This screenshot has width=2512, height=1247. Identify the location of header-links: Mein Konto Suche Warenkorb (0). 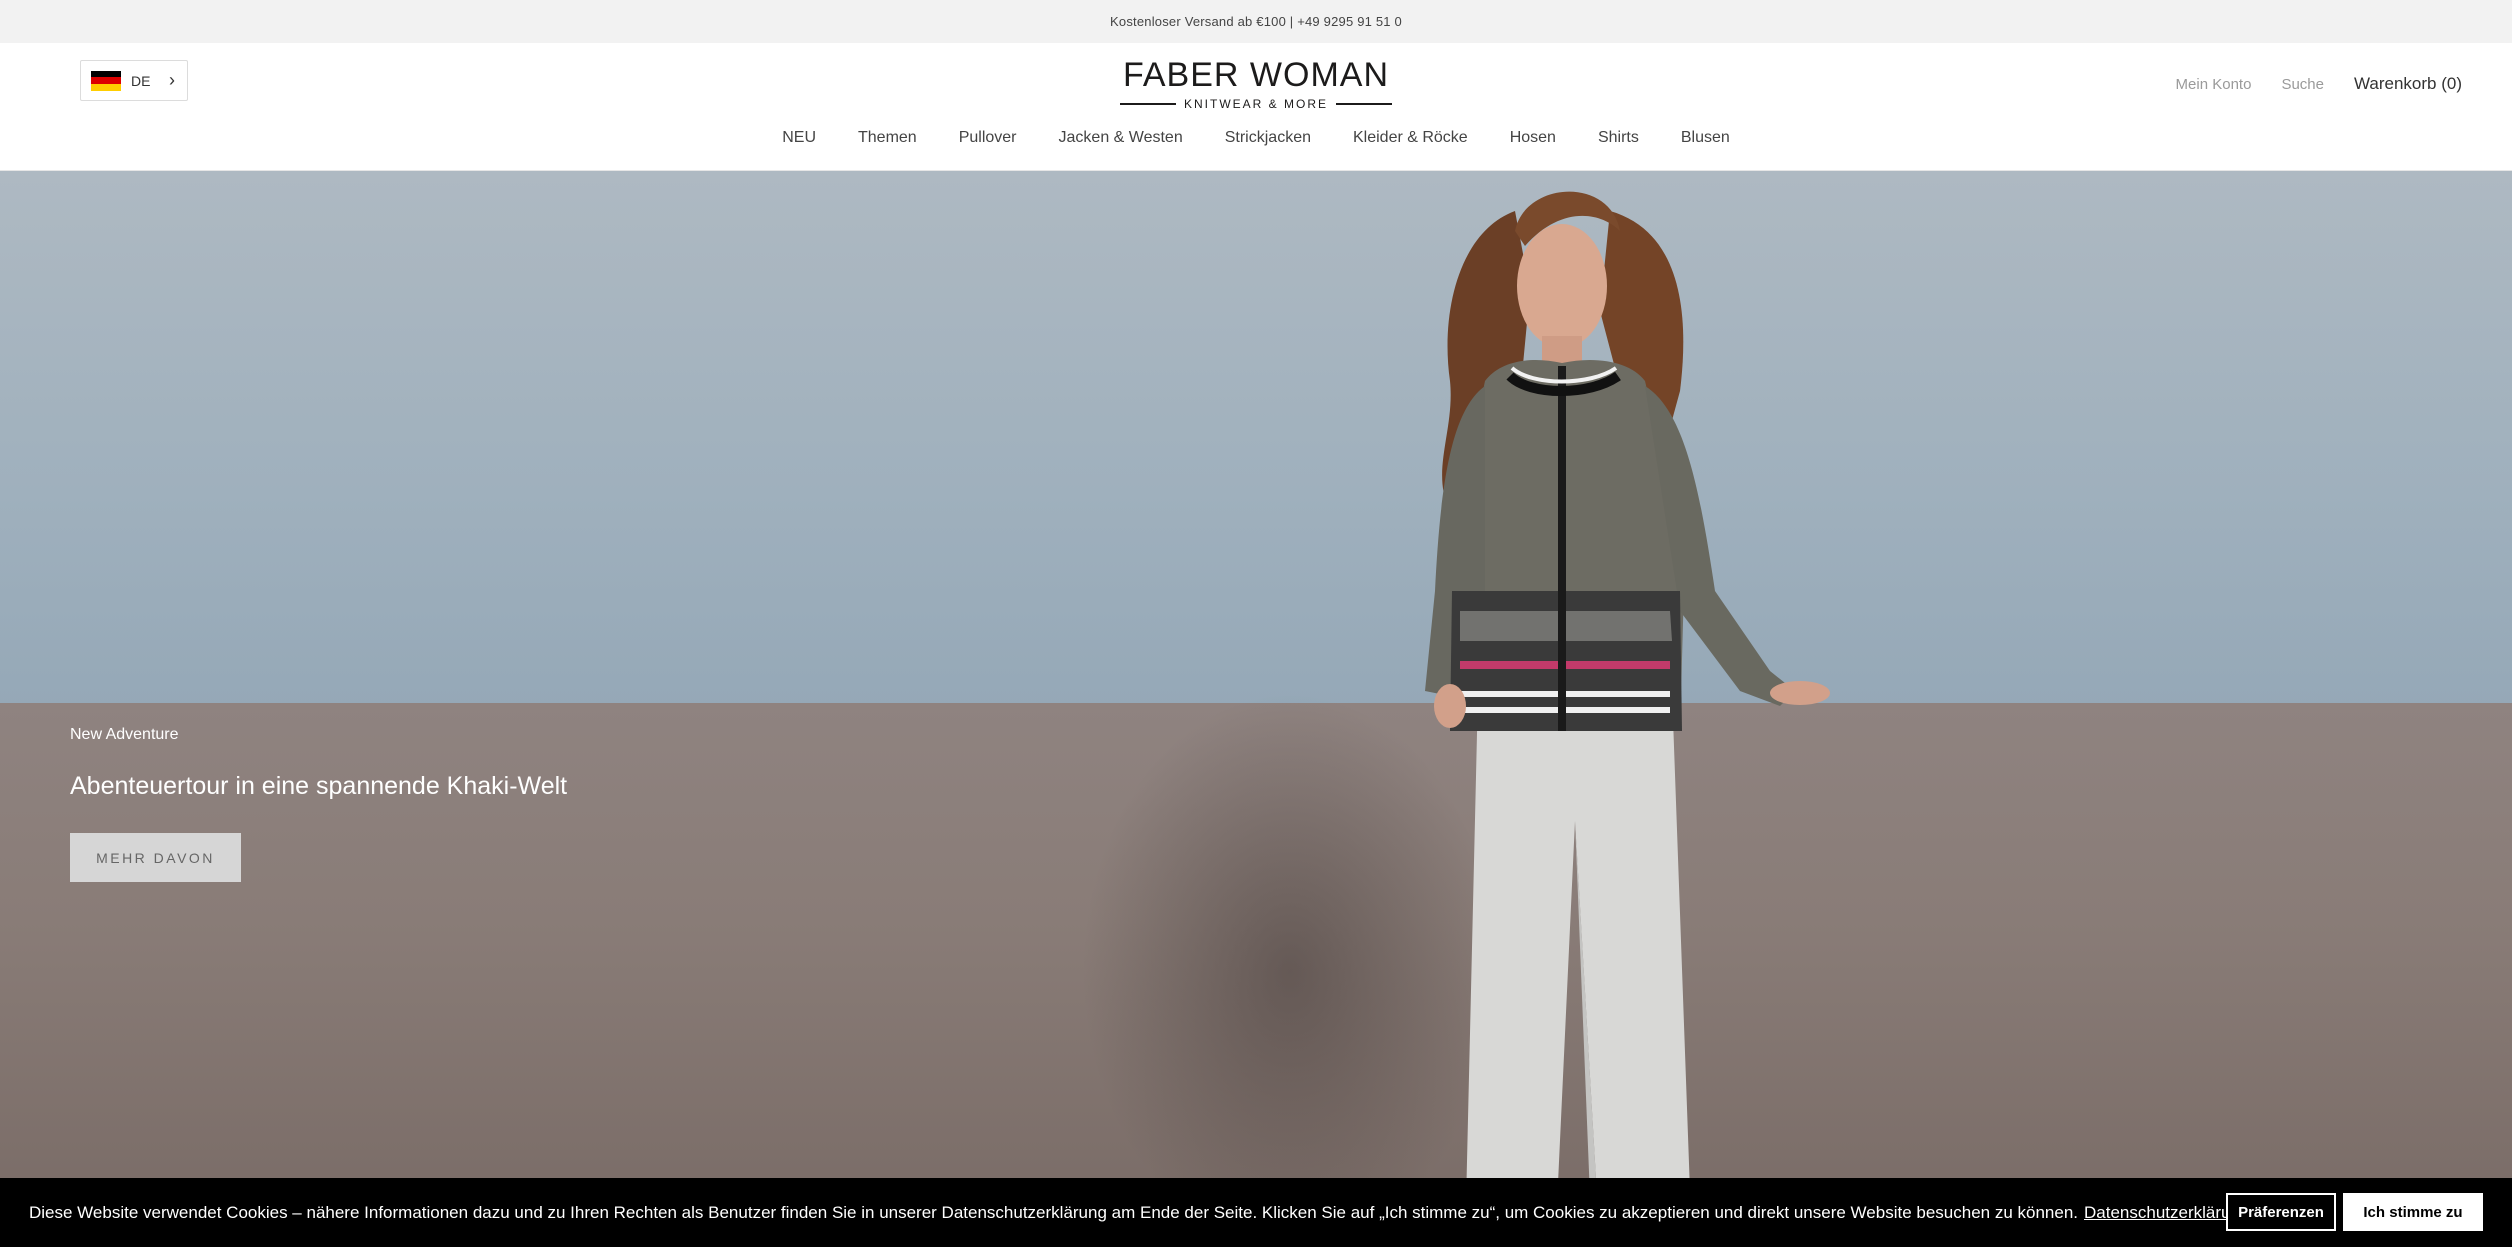
(2319, 84).